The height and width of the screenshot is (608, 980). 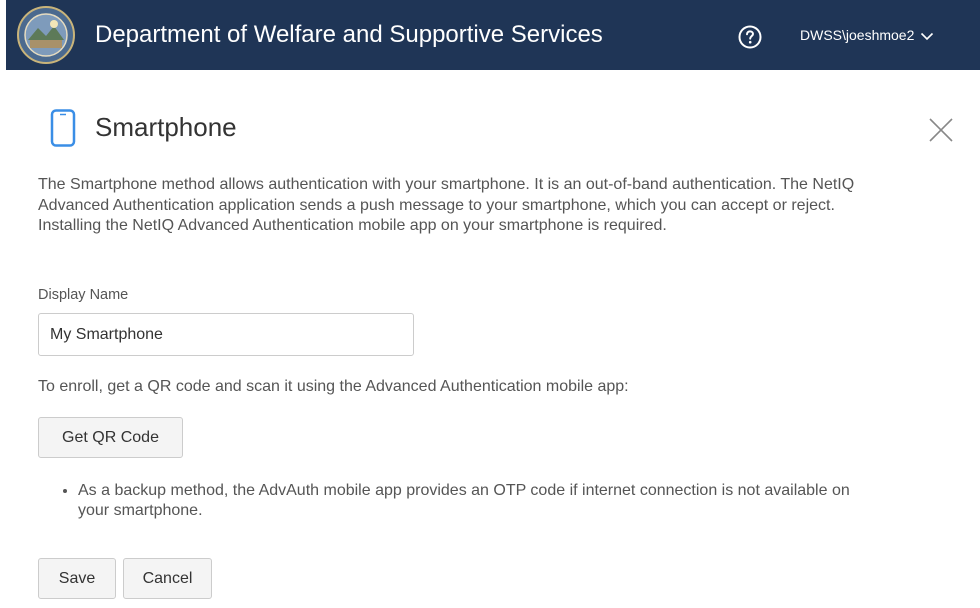 I want to click on user-name: DWSS\joeshmoe2, so click(x=857, y=35).